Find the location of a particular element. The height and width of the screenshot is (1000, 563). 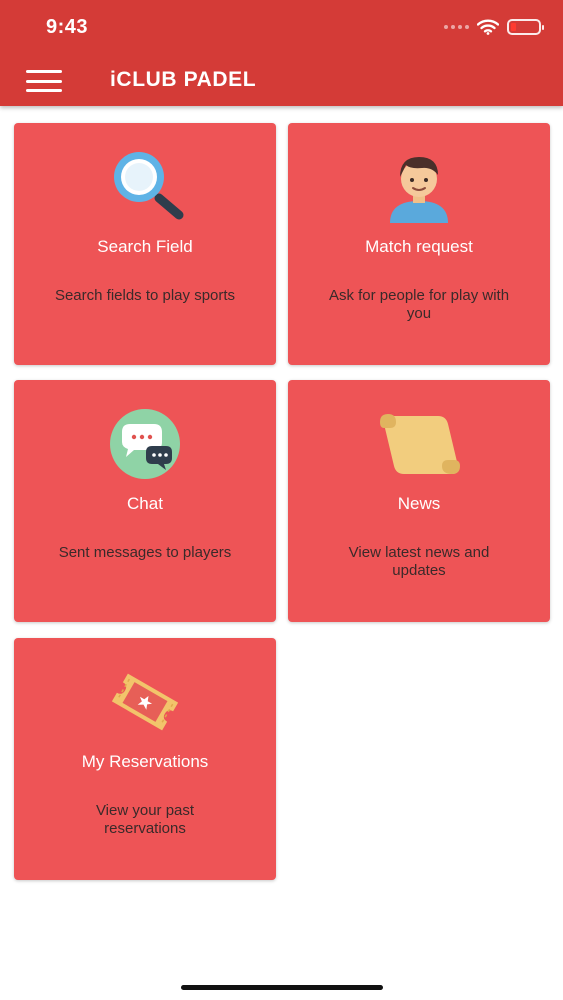

wifi-icon is located at coordinates (488, 27).